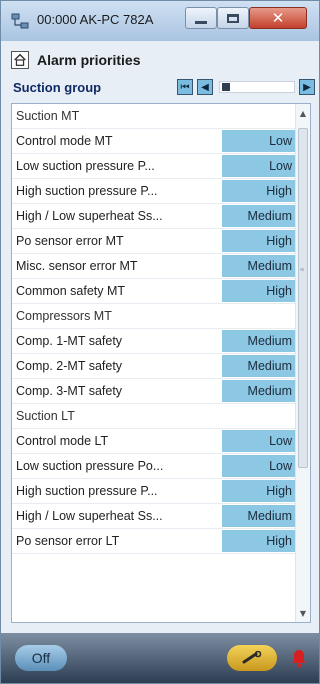  I want to click on maximize-icon, so click(233, 18).